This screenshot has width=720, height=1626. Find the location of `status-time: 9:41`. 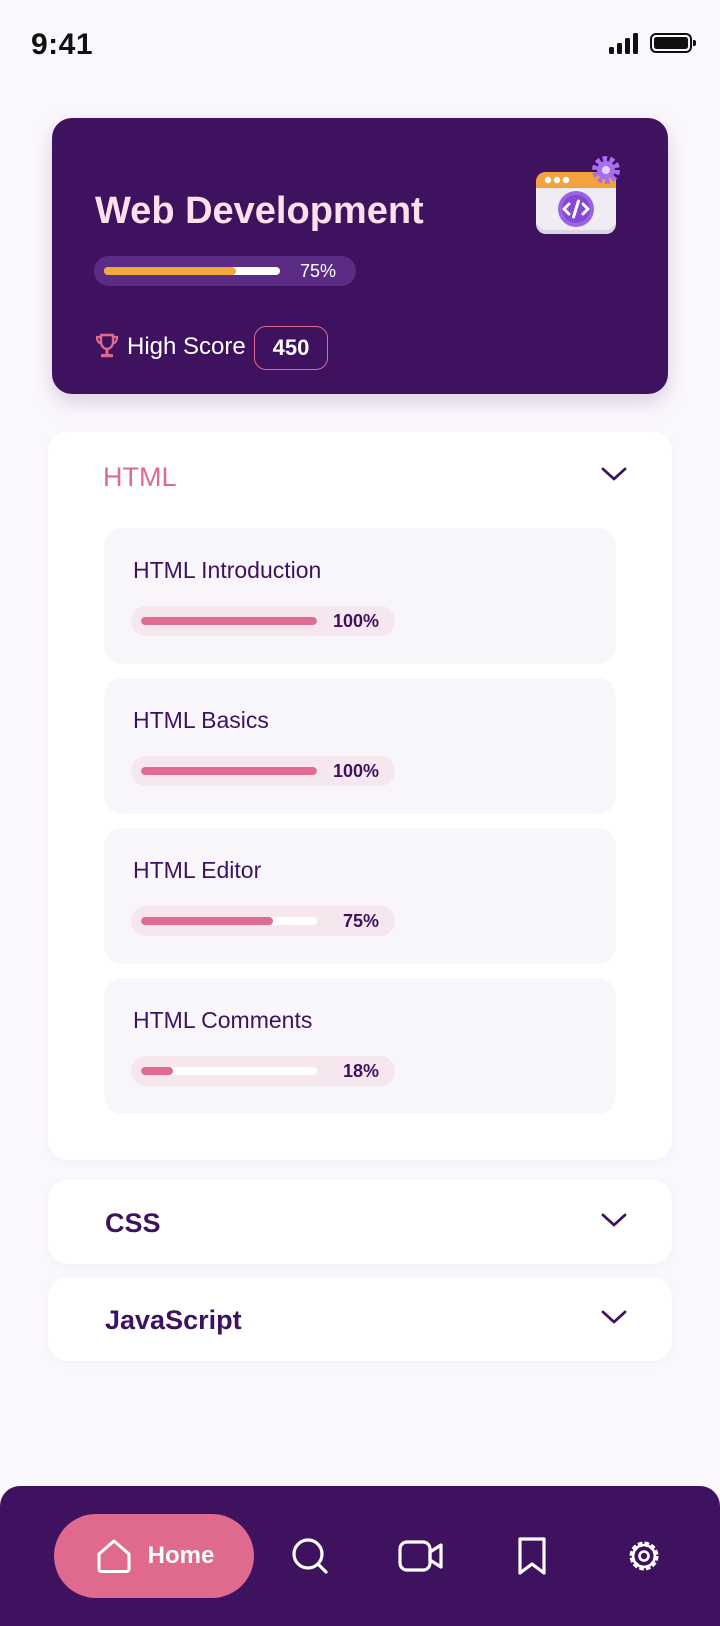

status-time: 9:41 is located at coordinates (62, 44).